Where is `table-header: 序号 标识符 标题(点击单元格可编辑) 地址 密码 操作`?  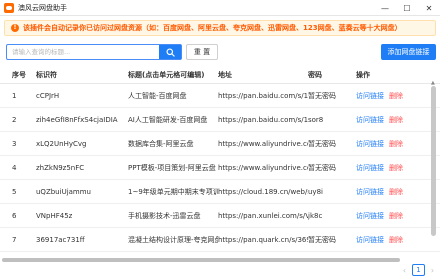 table-header: 序号 标识符 标题(点击单元格可编辑) 地址 密码 操作 is located at coordinates (220, 75).